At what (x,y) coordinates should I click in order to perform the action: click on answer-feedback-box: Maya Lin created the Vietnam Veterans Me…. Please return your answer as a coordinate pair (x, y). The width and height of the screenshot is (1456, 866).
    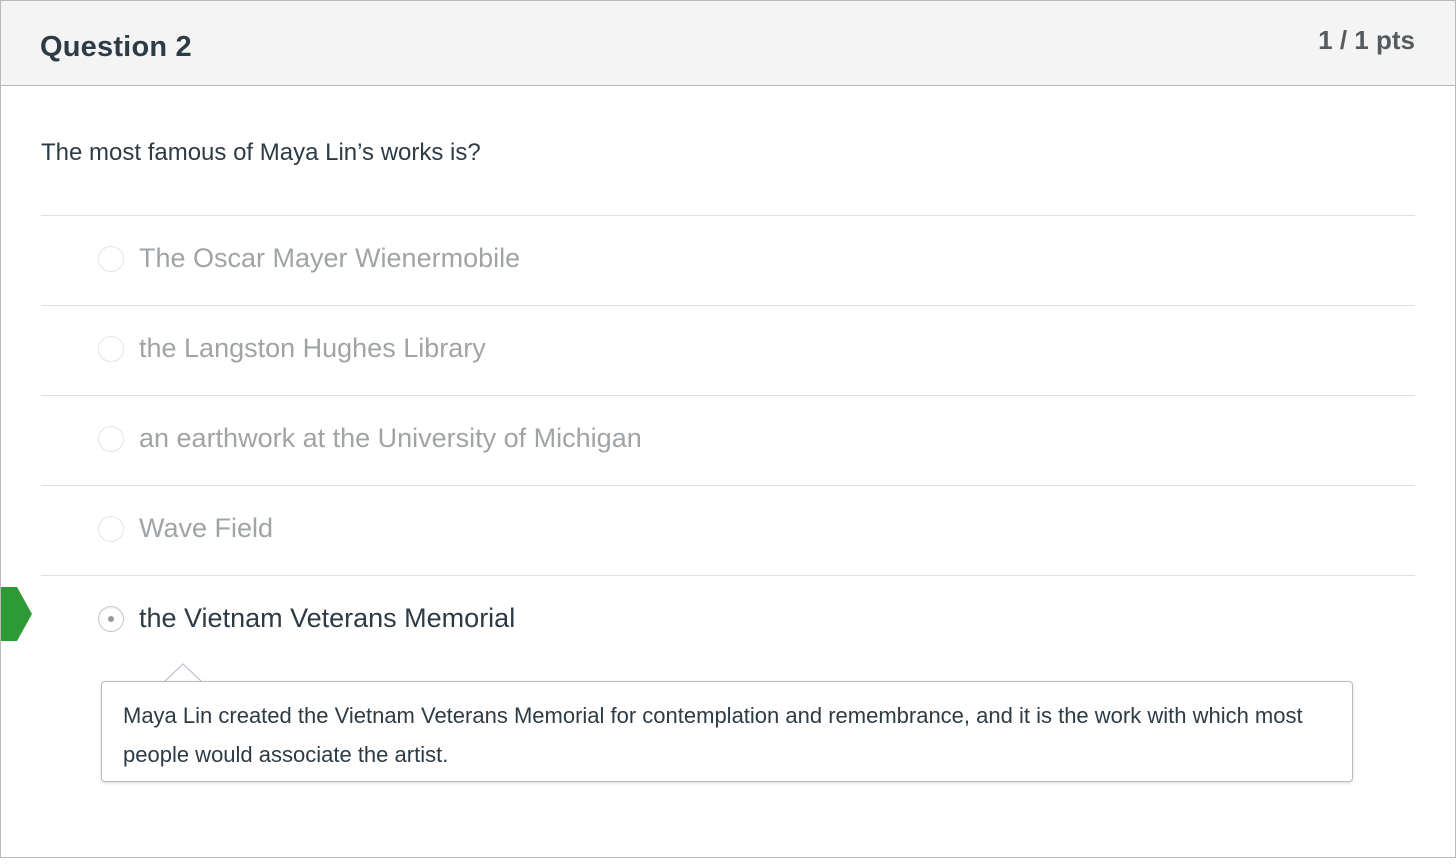
    Looking at the image, I should click on (727, 731).